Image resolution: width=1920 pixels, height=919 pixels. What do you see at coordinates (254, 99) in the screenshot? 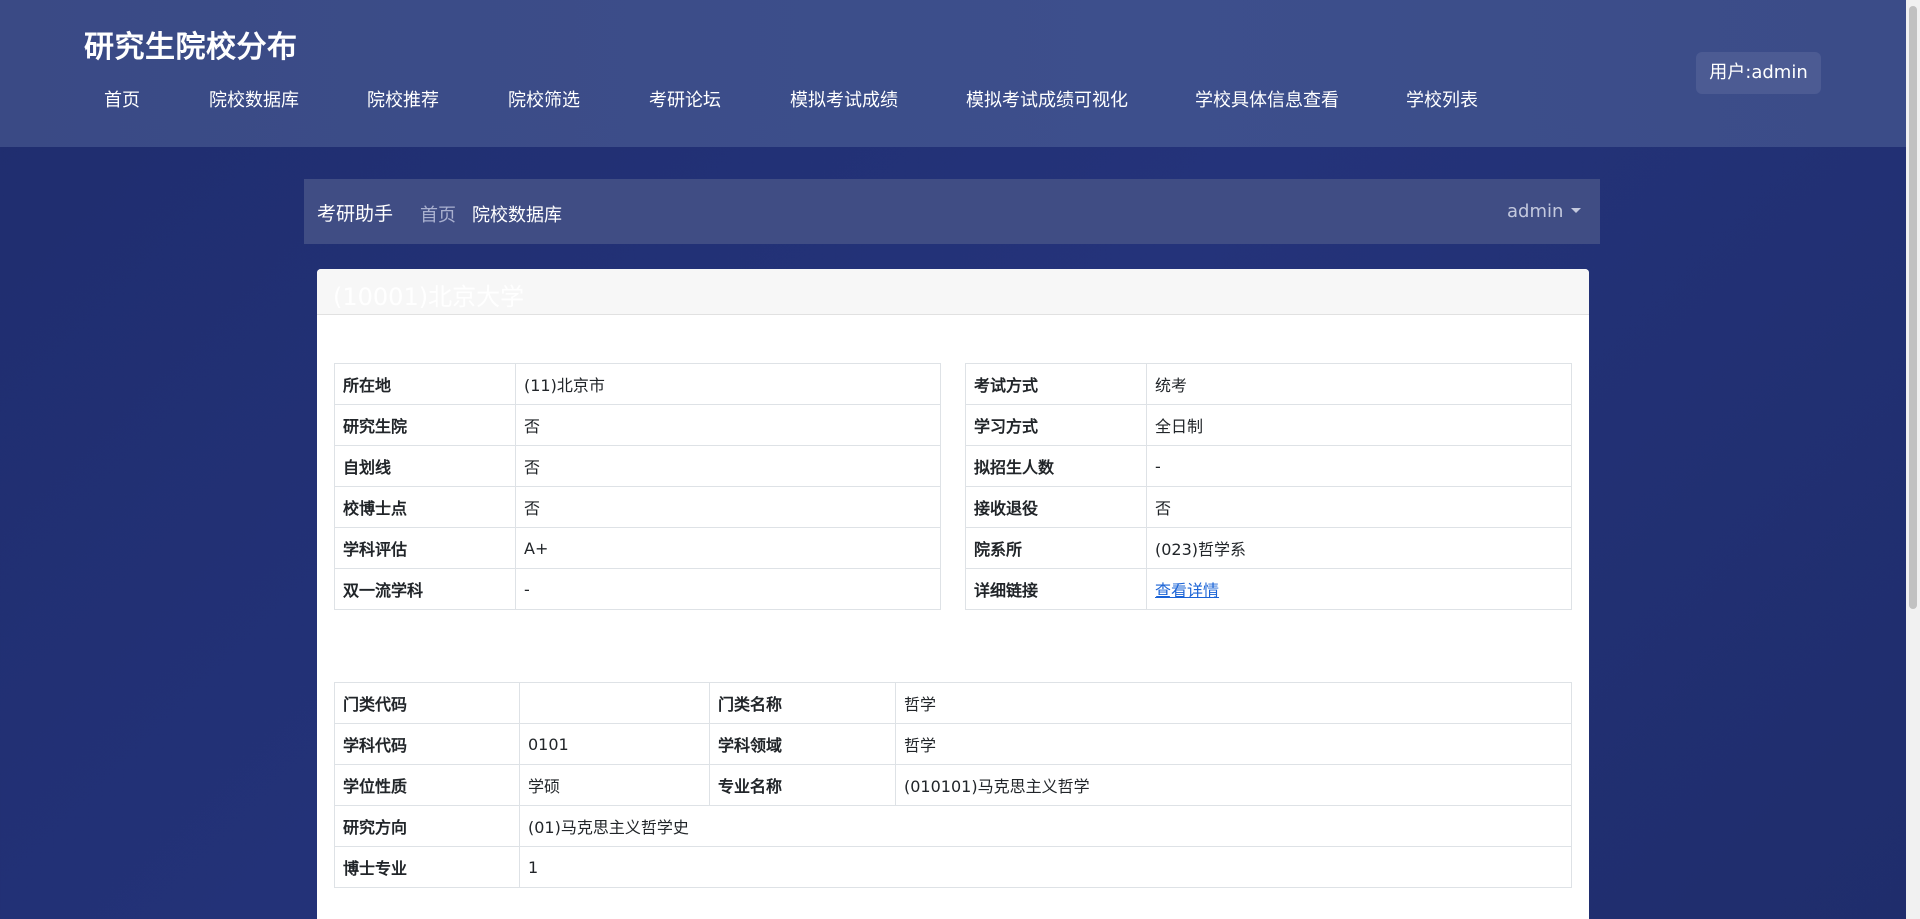
I see `nav-school-database: 院校数据库` at bounding box center [254, 99].